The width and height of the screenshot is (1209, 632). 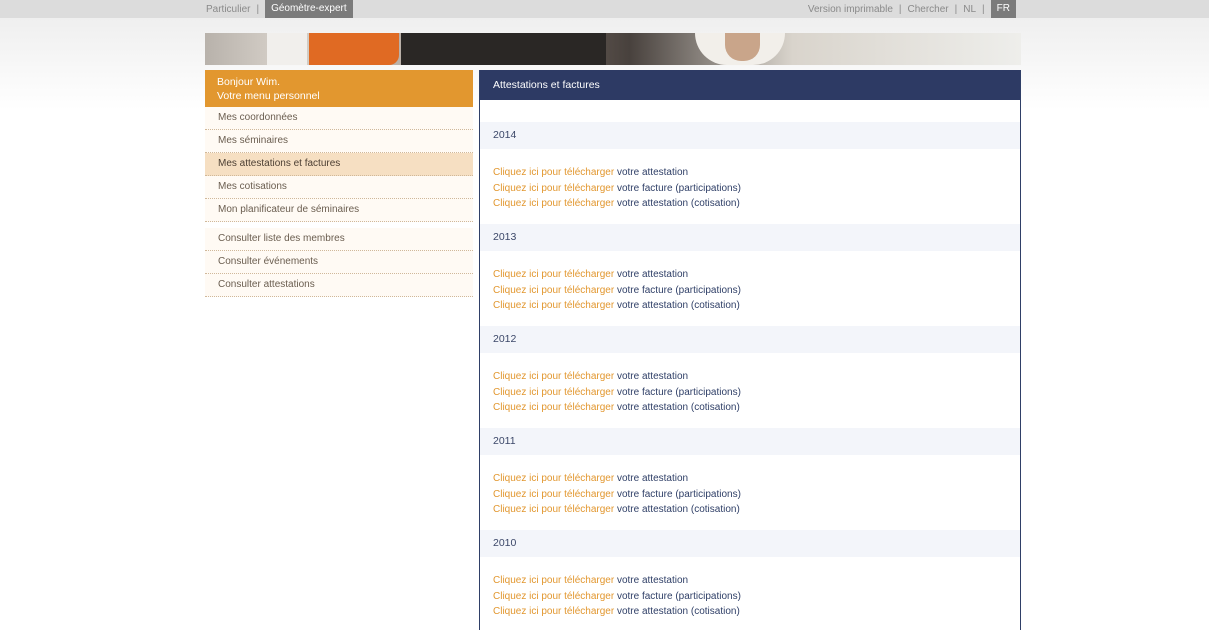 What do you see at coordinates (1003, 9) in the screenshot?
I see `language-fr-link: FR` at bounding box center [1003, 9].